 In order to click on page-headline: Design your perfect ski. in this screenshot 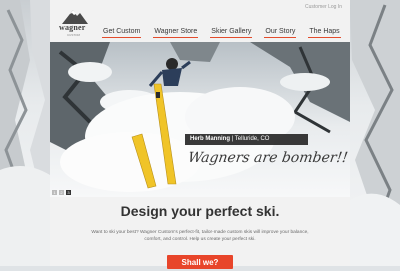, I will do `click(200, 211)`.